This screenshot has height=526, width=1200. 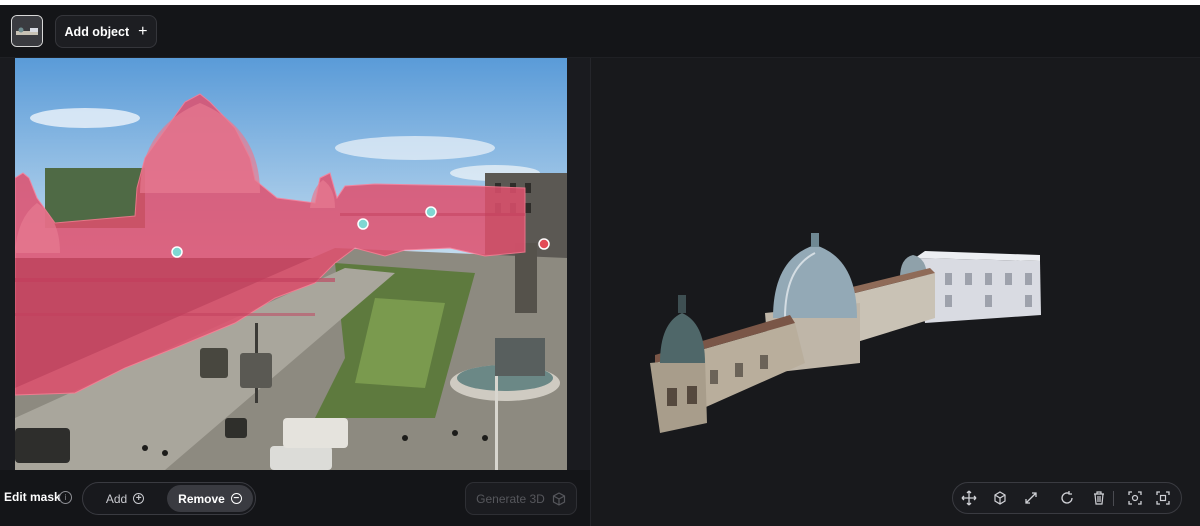 What do you see at coordinates (116, 498) in the screenshot?
I see `add-mode-label: Add` at bounding box center [116, 498].